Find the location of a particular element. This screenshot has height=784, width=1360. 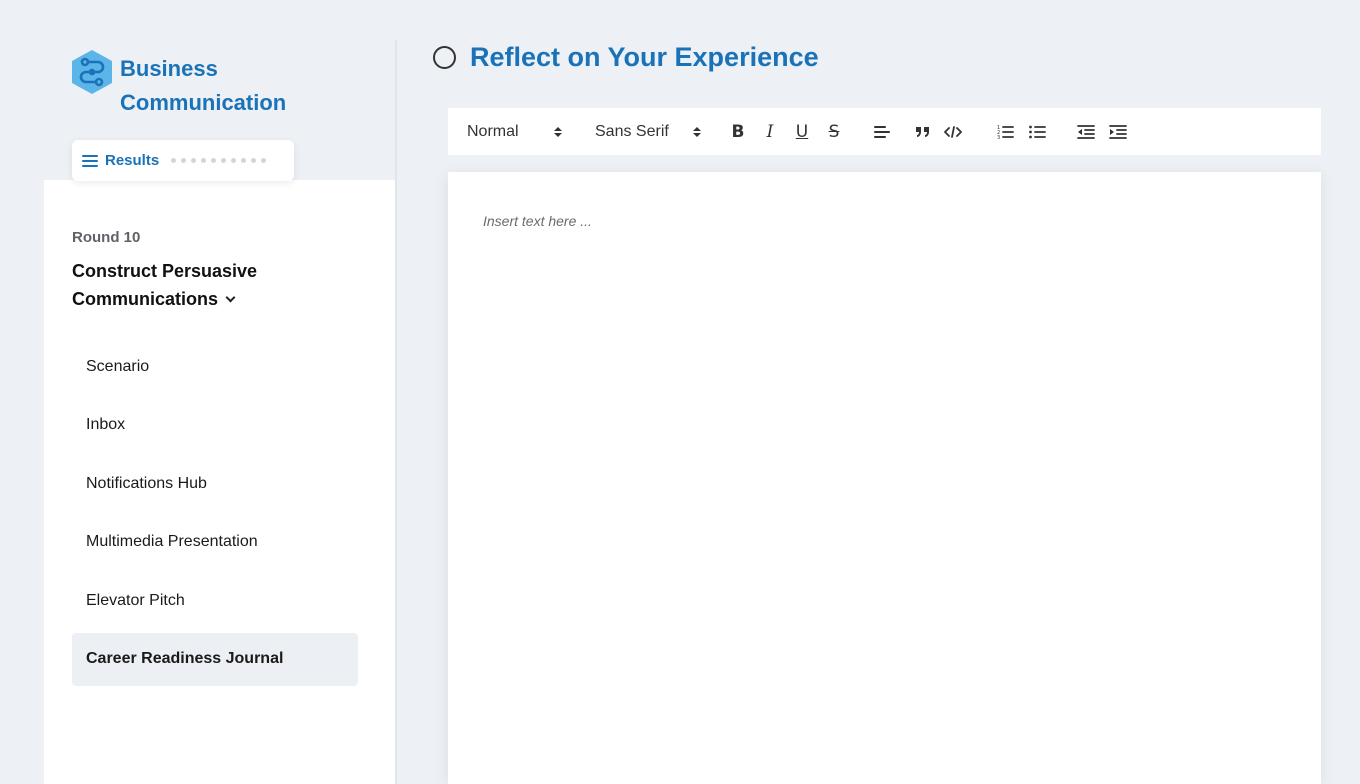

nav-item-label: Inbox is located at coordinates (106, 425).